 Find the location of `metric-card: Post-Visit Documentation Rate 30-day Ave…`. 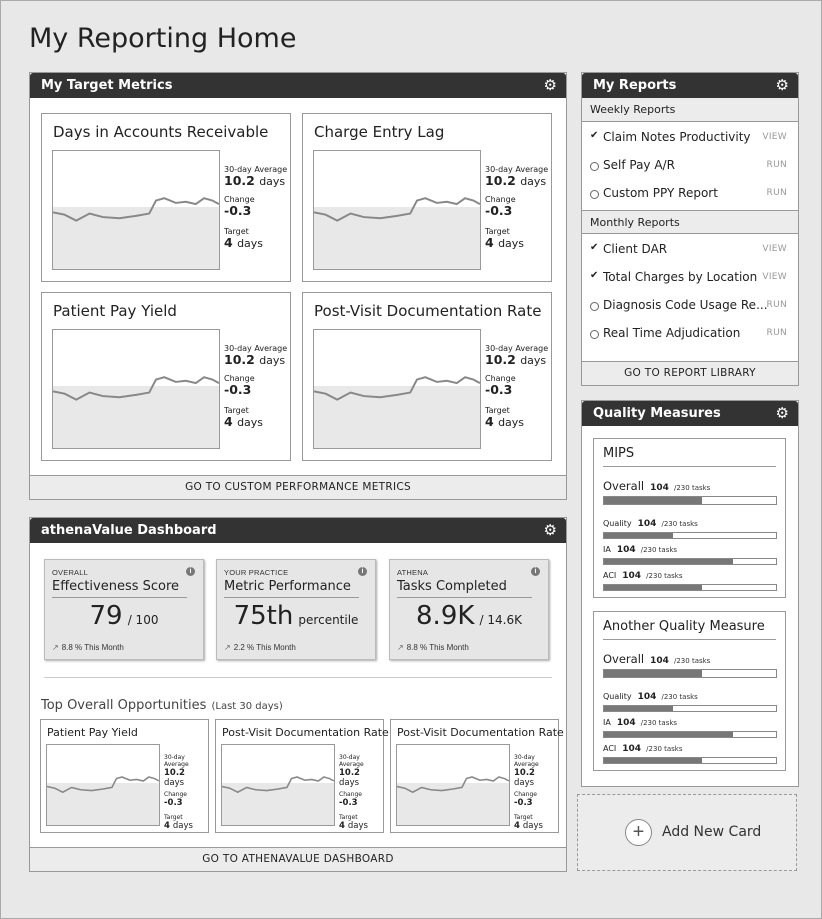

metric-card: Post-Visit Documentation Rate 30-day Ave… is located at coordinates (427, 376).